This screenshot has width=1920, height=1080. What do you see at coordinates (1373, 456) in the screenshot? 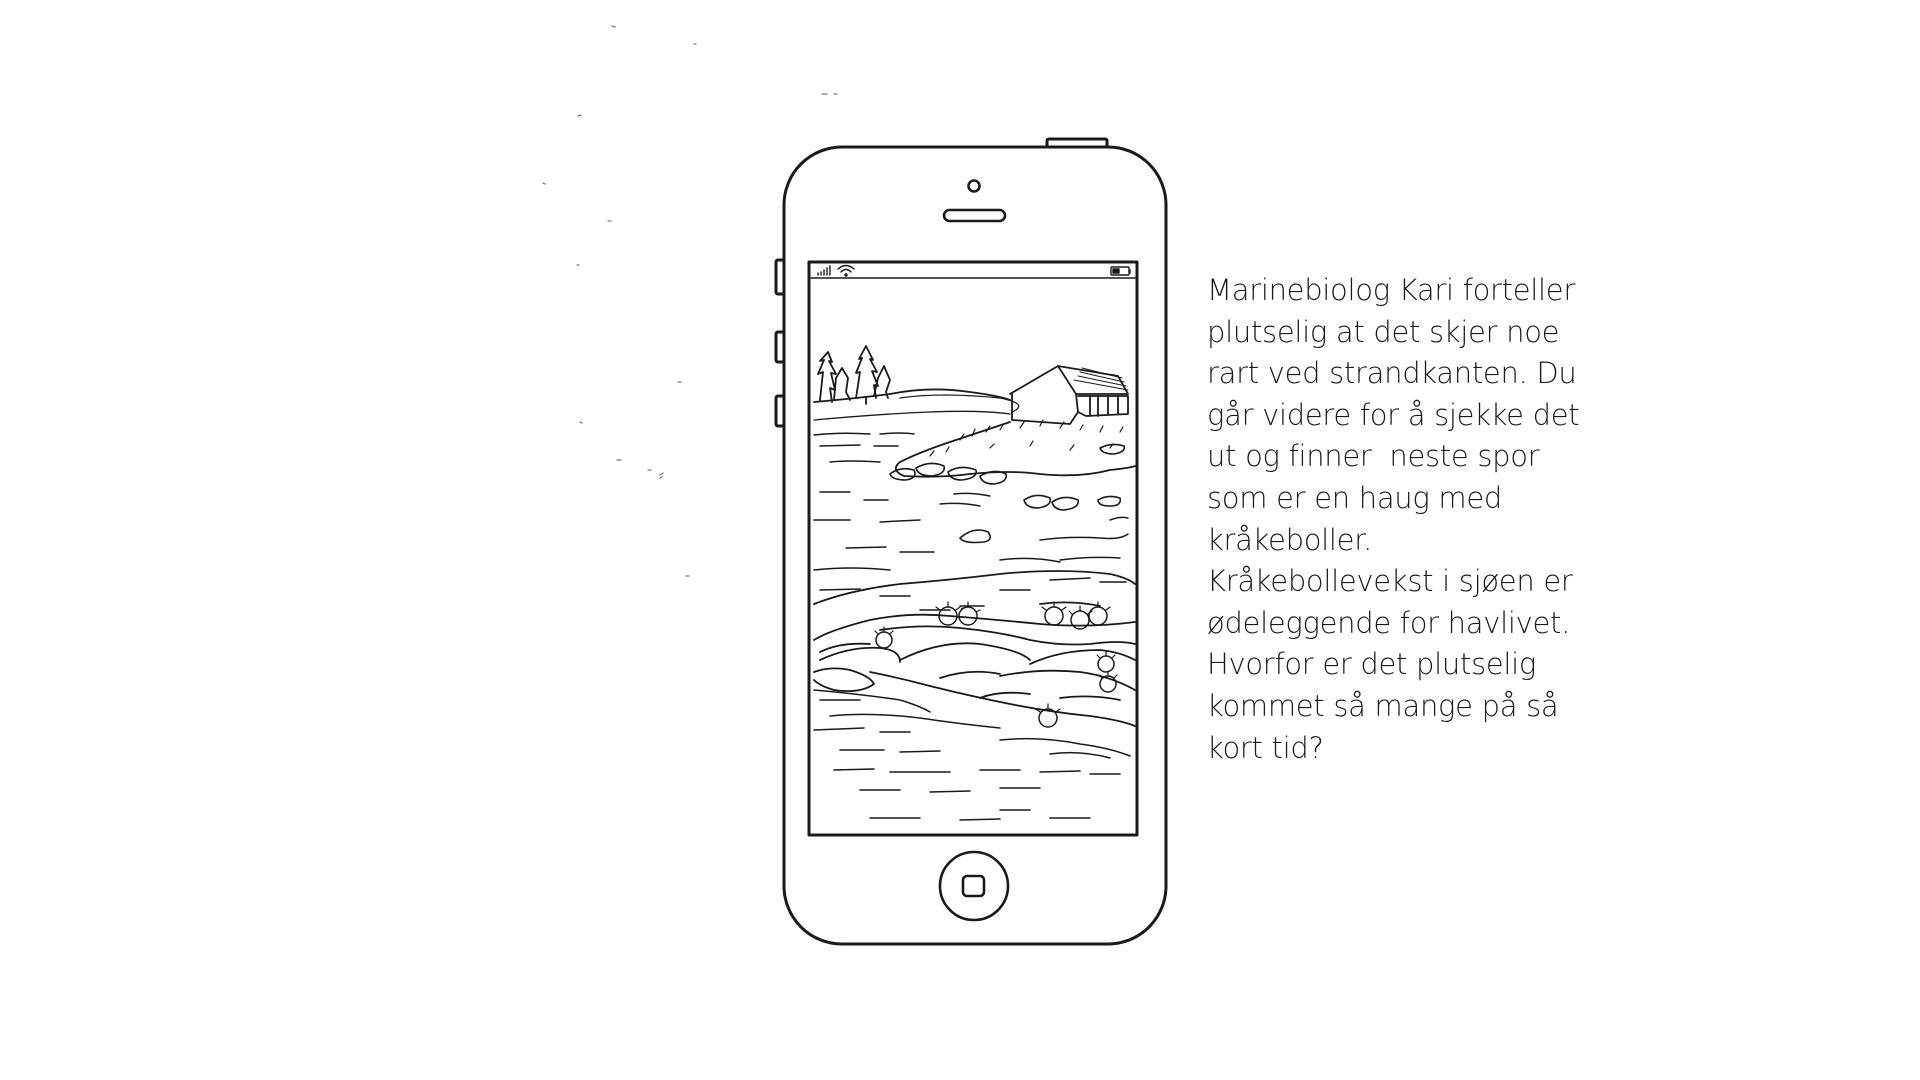
I see `story-line: ut og finner neste spor` at bounding box center [1373, 456].